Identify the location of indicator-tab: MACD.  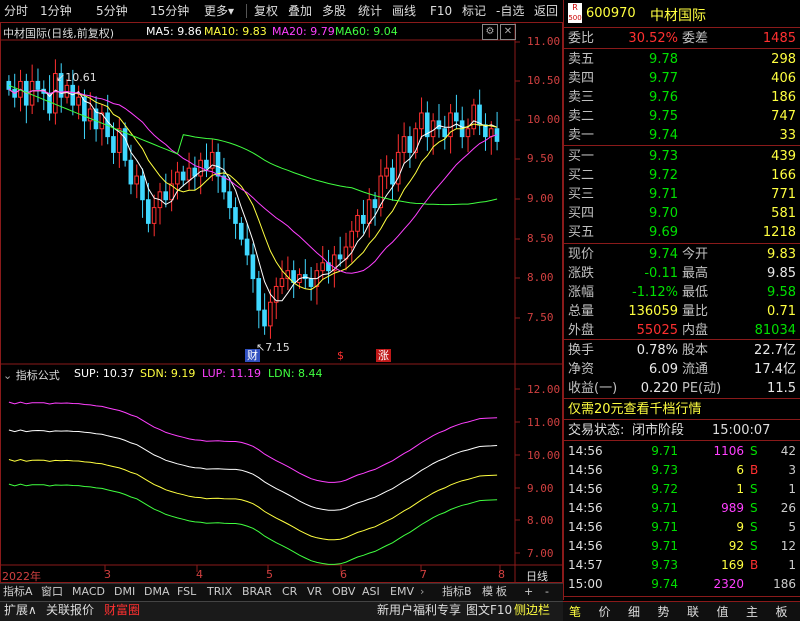
(88, 592).